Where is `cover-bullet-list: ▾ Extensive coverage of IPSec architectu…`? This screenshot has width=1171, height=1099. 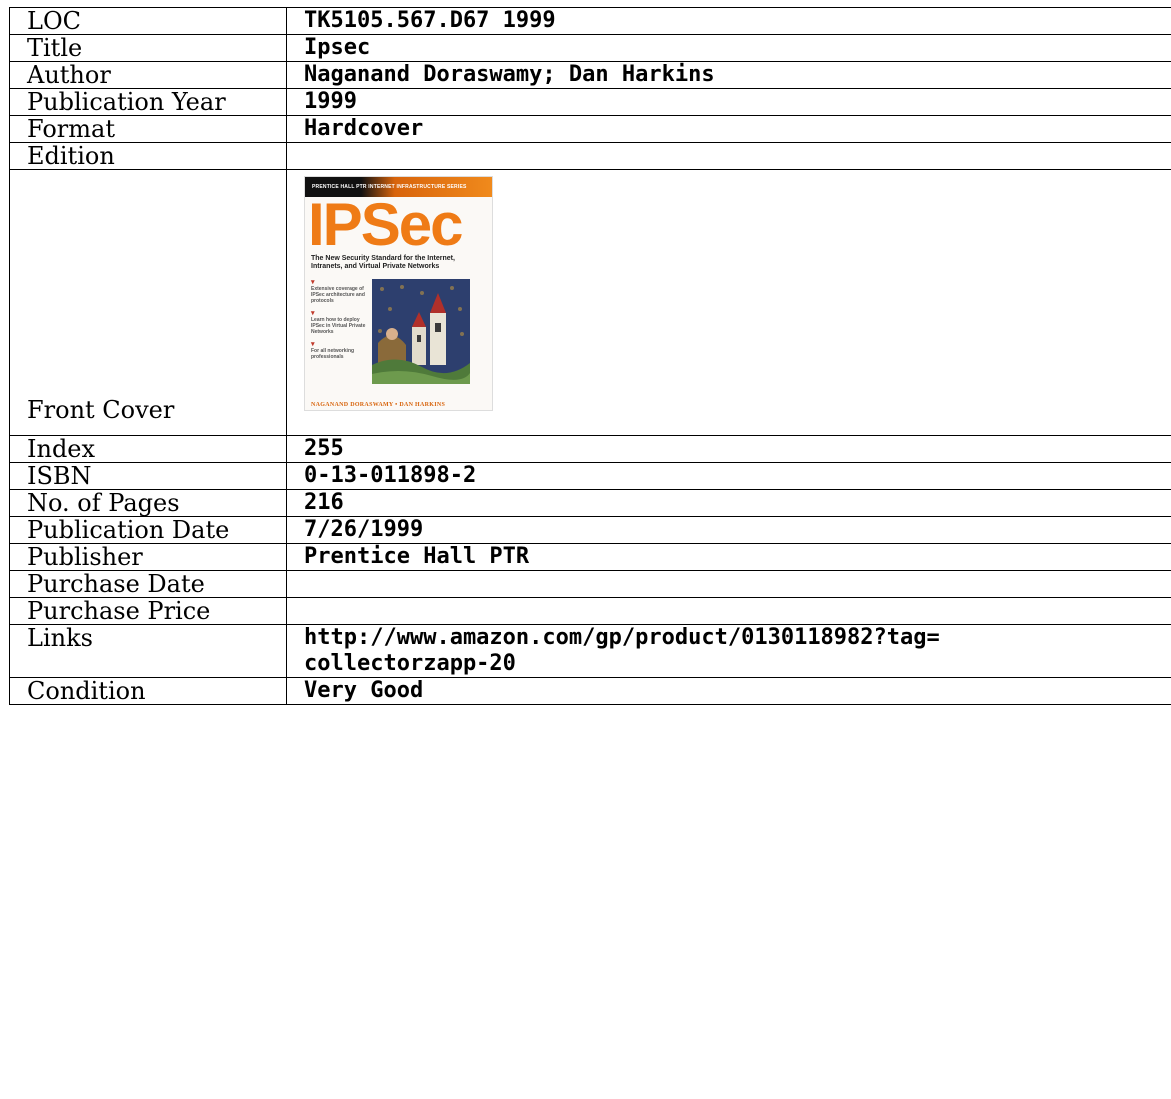 cover-bullet-list: ▾ Extensive coverage of IPSec architectu… is located at coordinates (340, 322).